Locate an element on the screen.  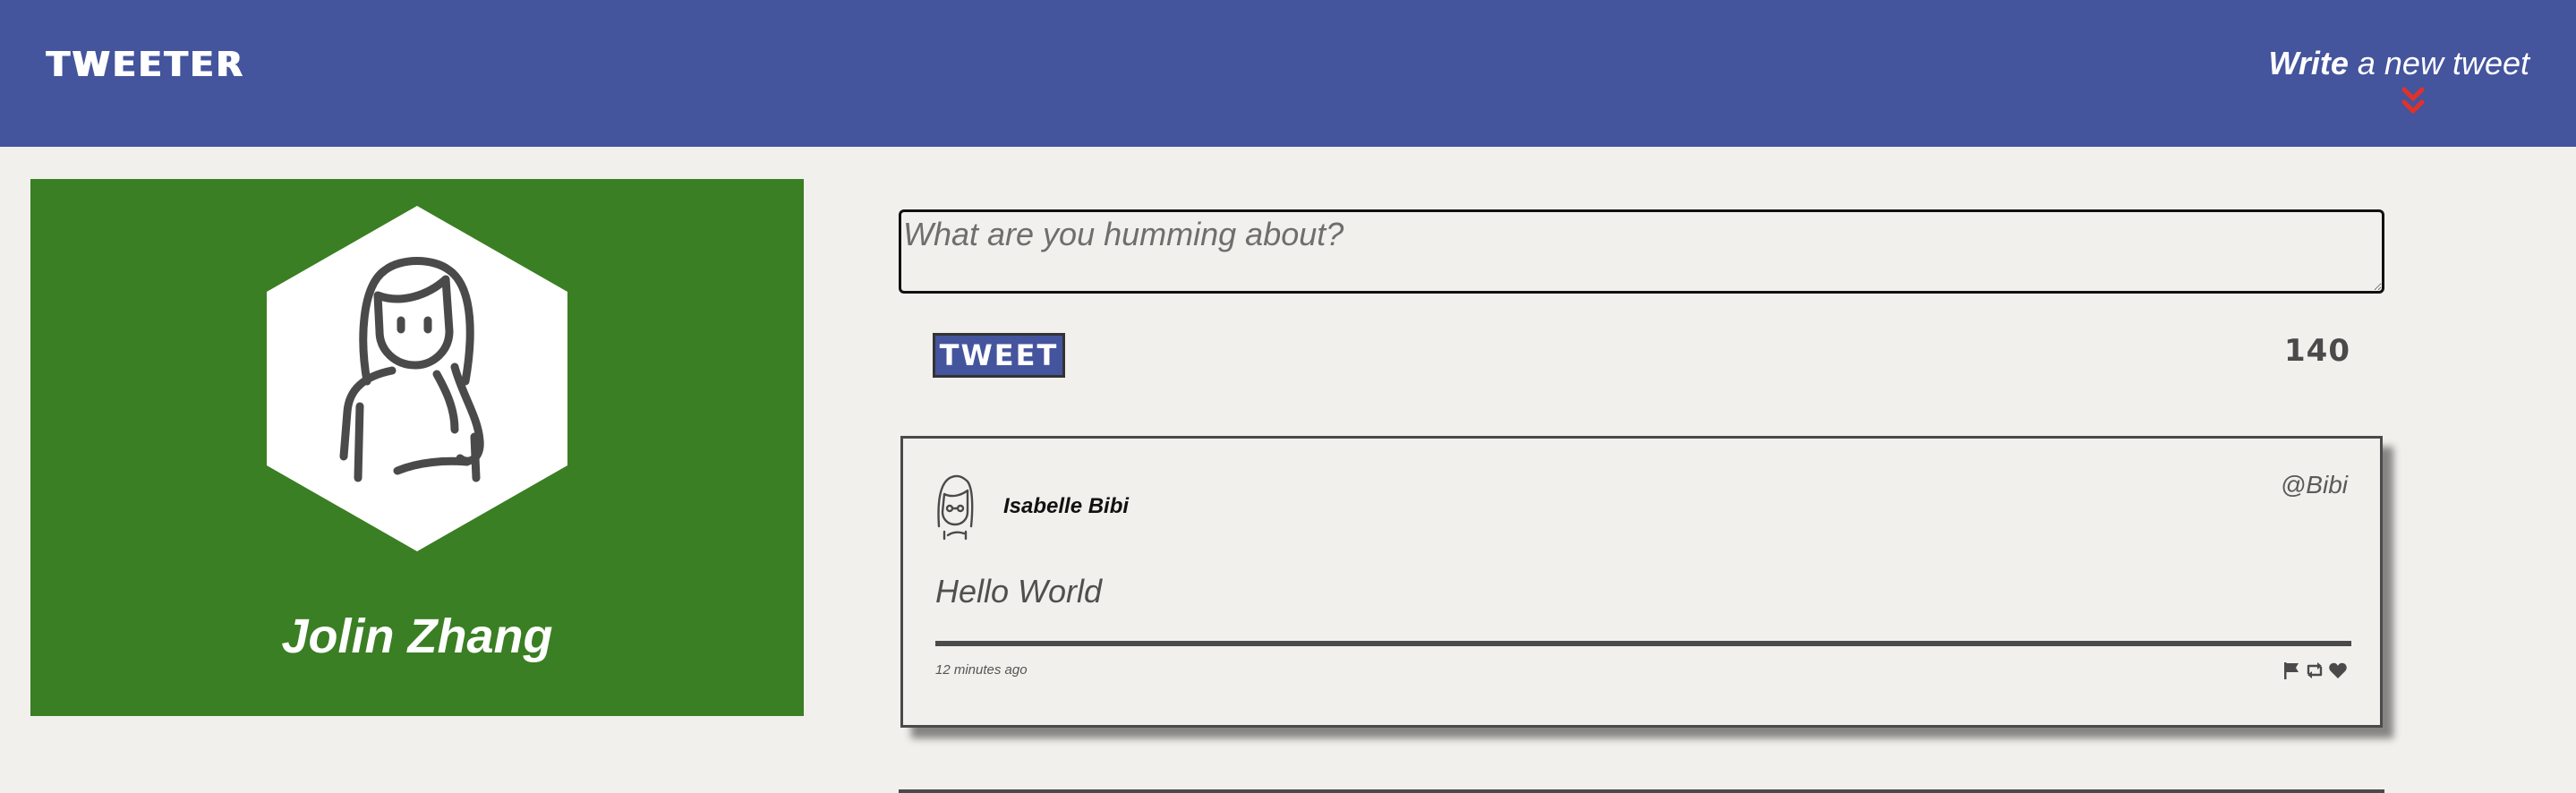
compose-toggle-rest: a new tweet is located at coordinates (2438, 63).